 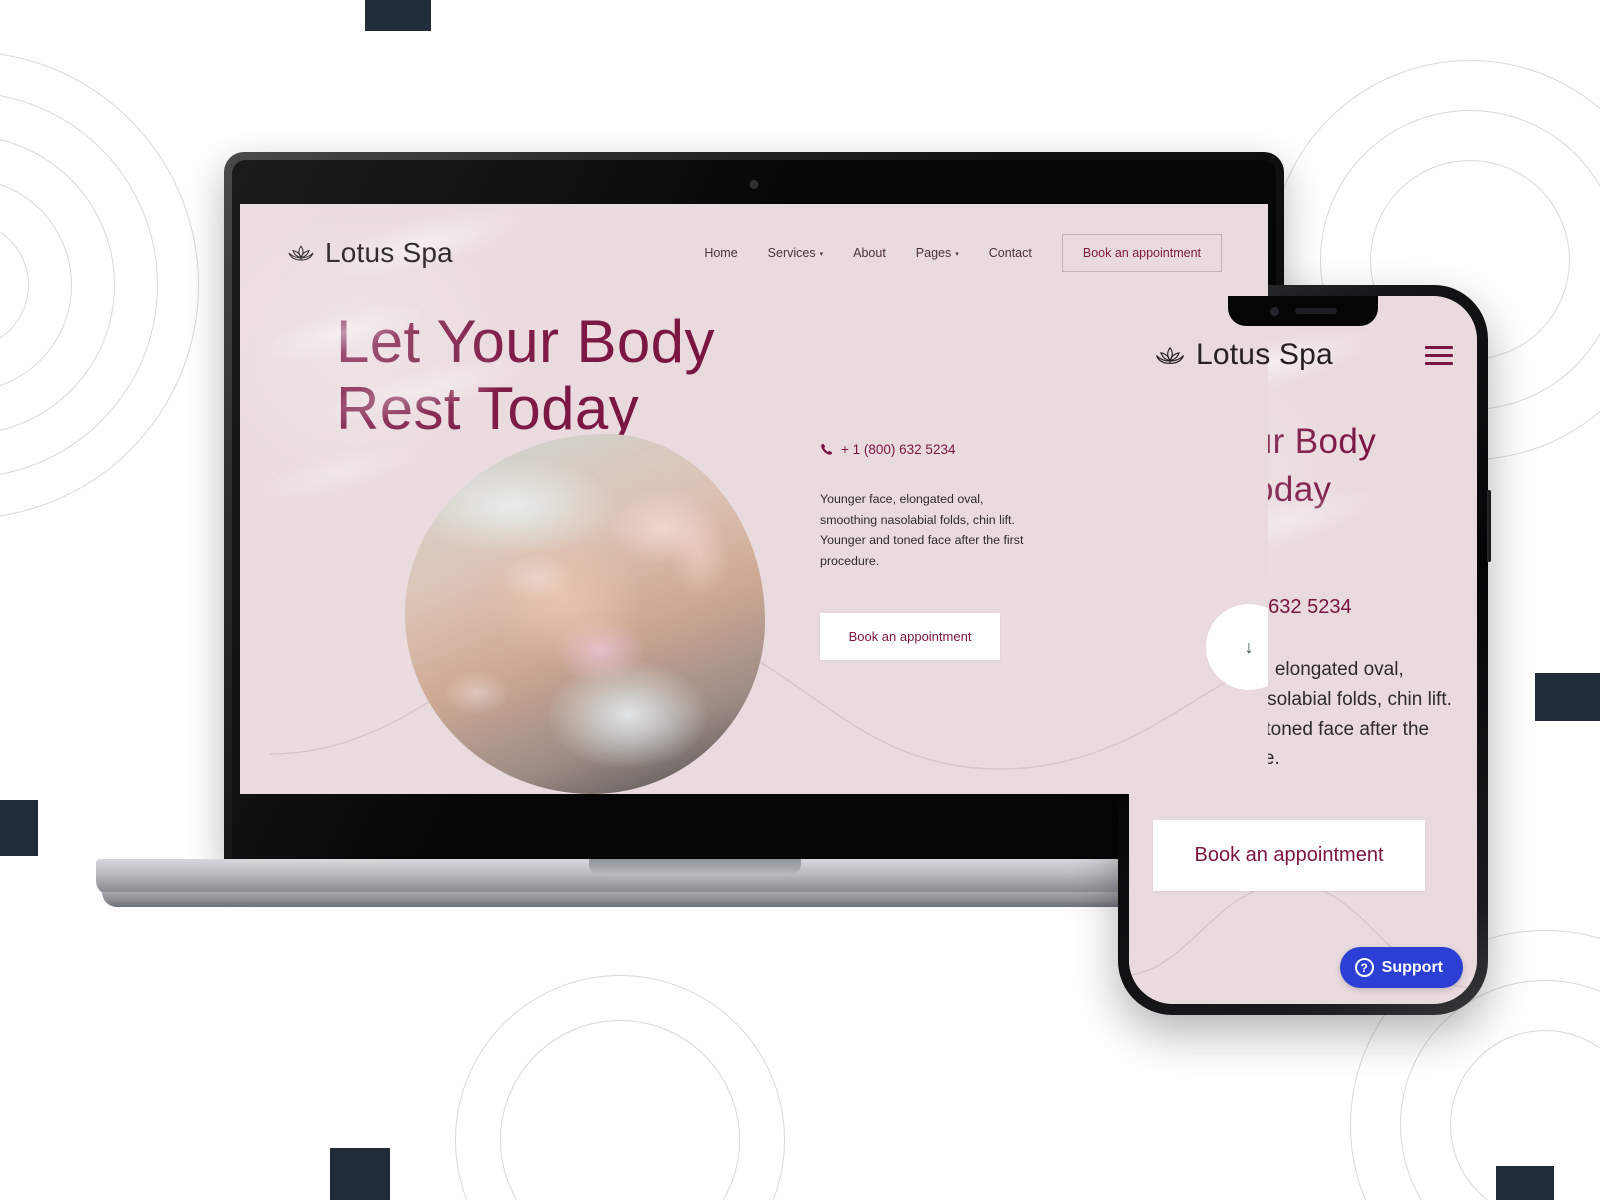 What do you see at coordinates (1274, 311) in the screenshot?
I see `phone-front-camera-icon` at bounding box center [1274, 311].